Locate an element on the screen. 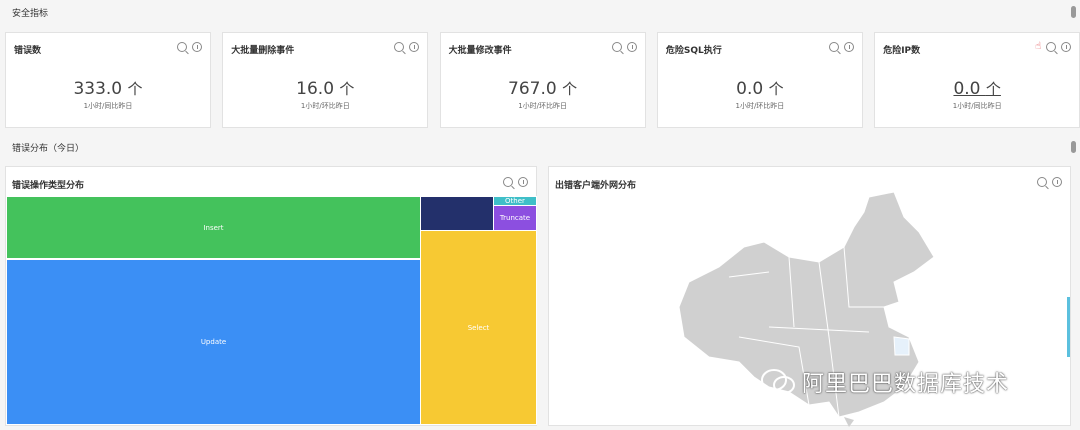 The image size is (1080, 430). treemap-cell-select: Select is located at coordinates (478, 327).